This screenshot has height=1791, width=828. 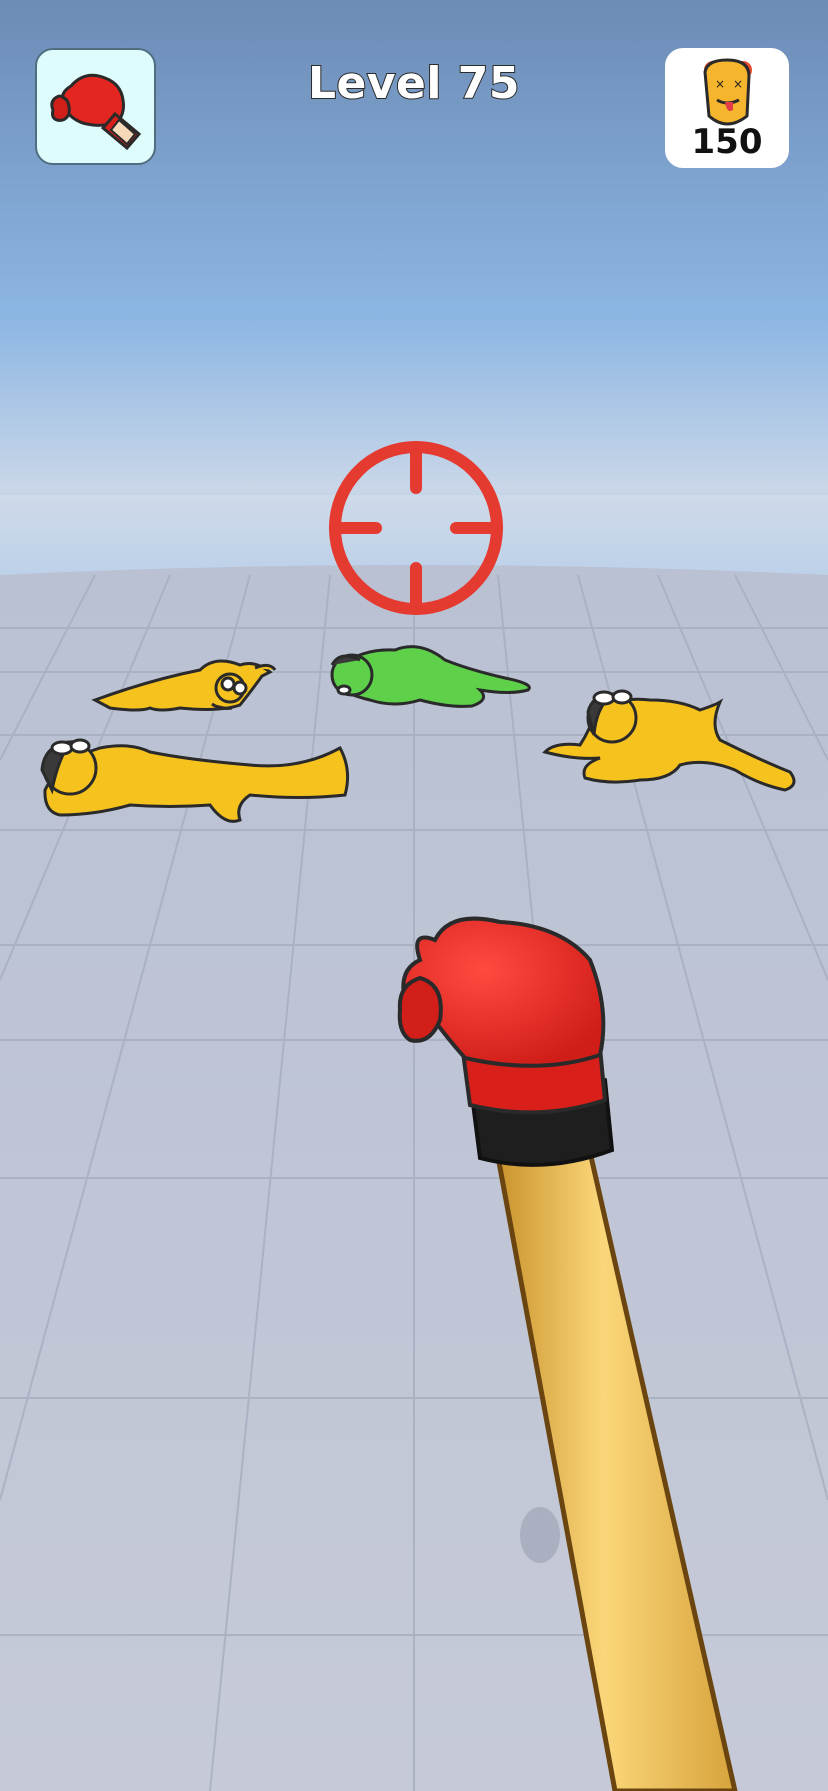 I want to click on knockout-counter: × × 150, so click(x=727, y=108).